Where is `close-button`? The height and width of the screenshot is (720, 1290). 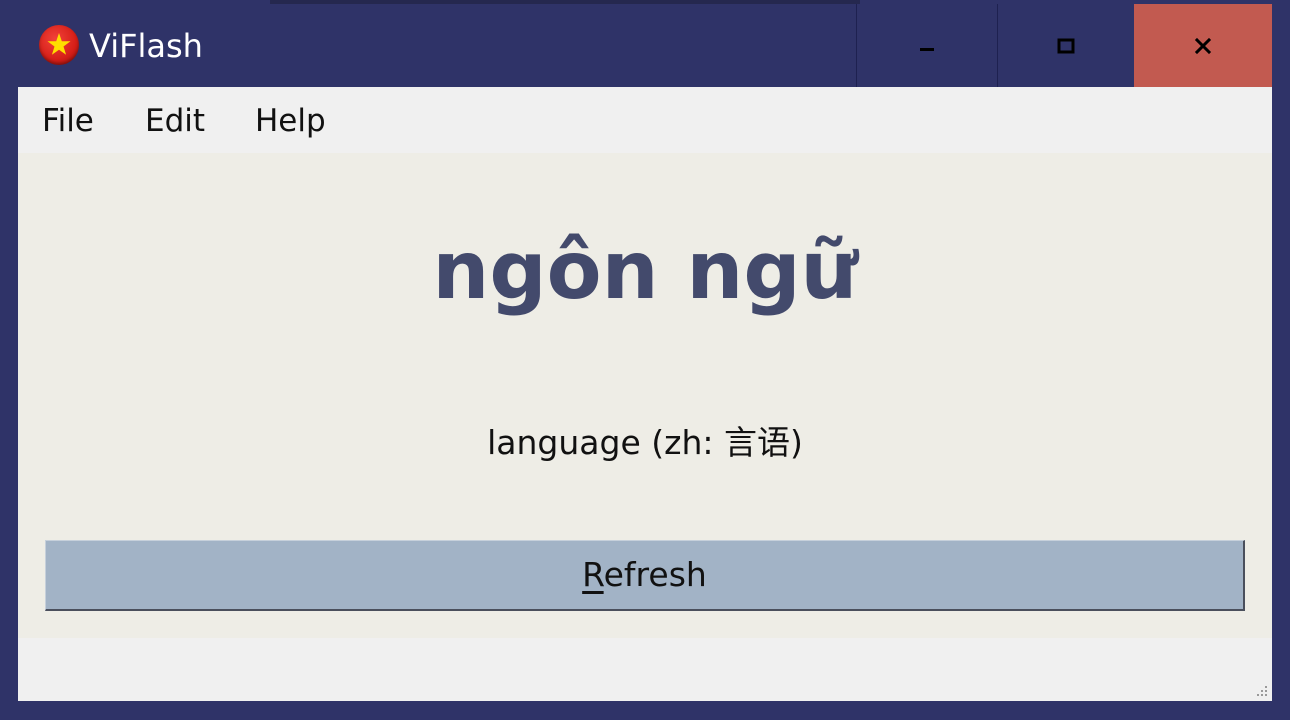
close-button is located at coordinates (1203, 45).